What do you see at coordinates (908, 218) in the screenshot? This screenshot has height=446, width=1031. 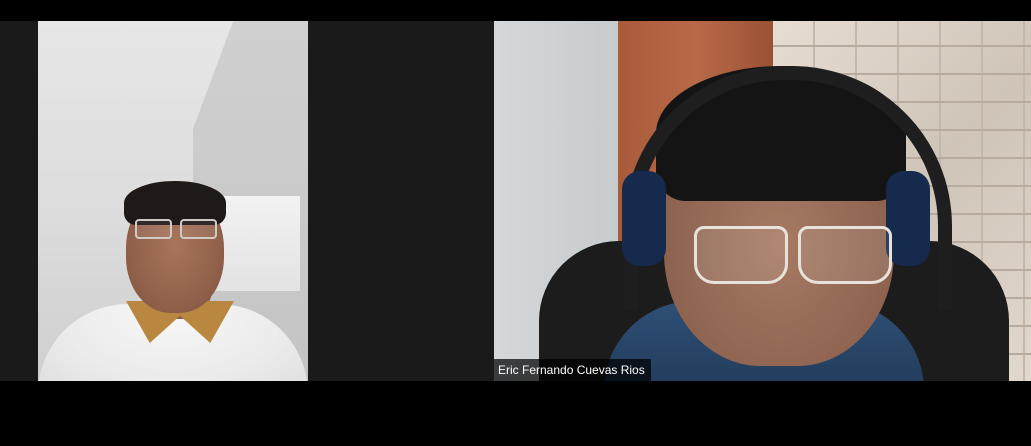 I see `headphone-cup-right` at bounding box center [908, 218].